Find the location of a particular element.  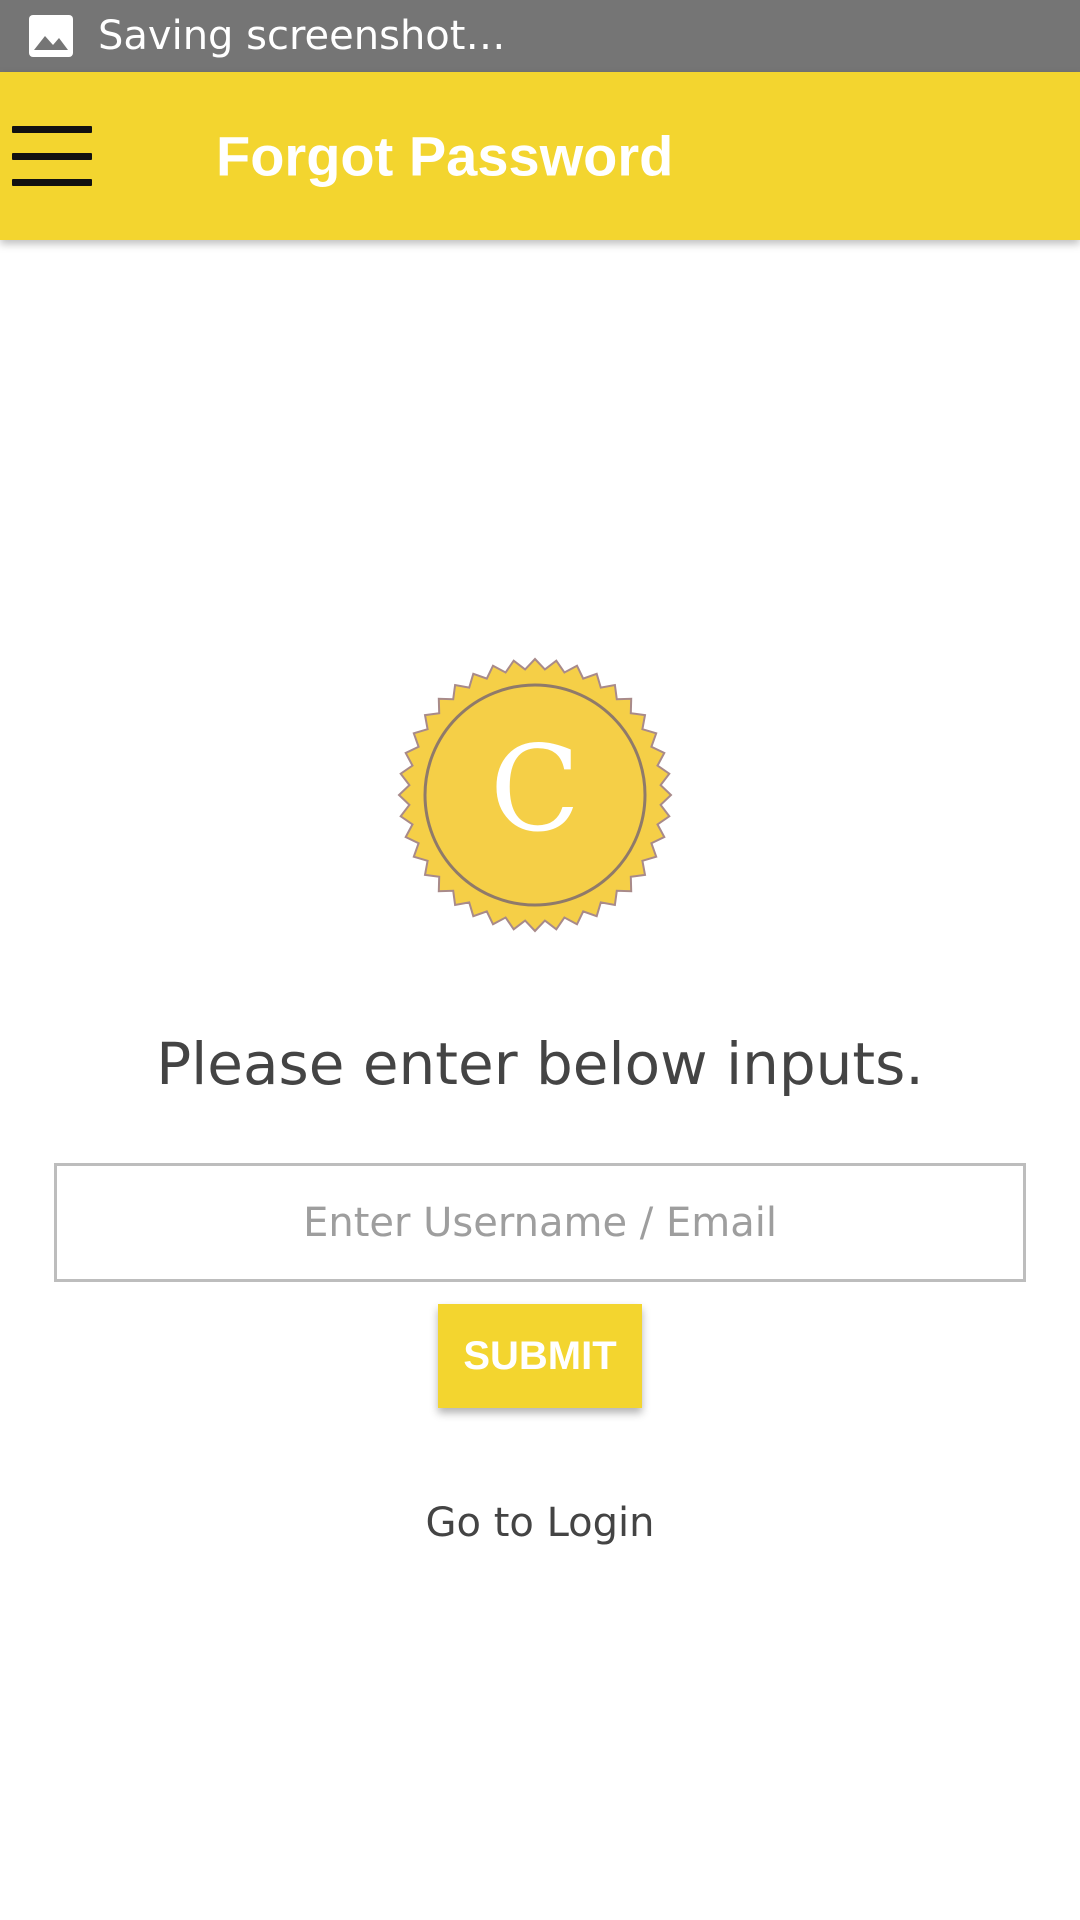

go-to-login-link: Go to Login is located at coordinates (540, 1523).